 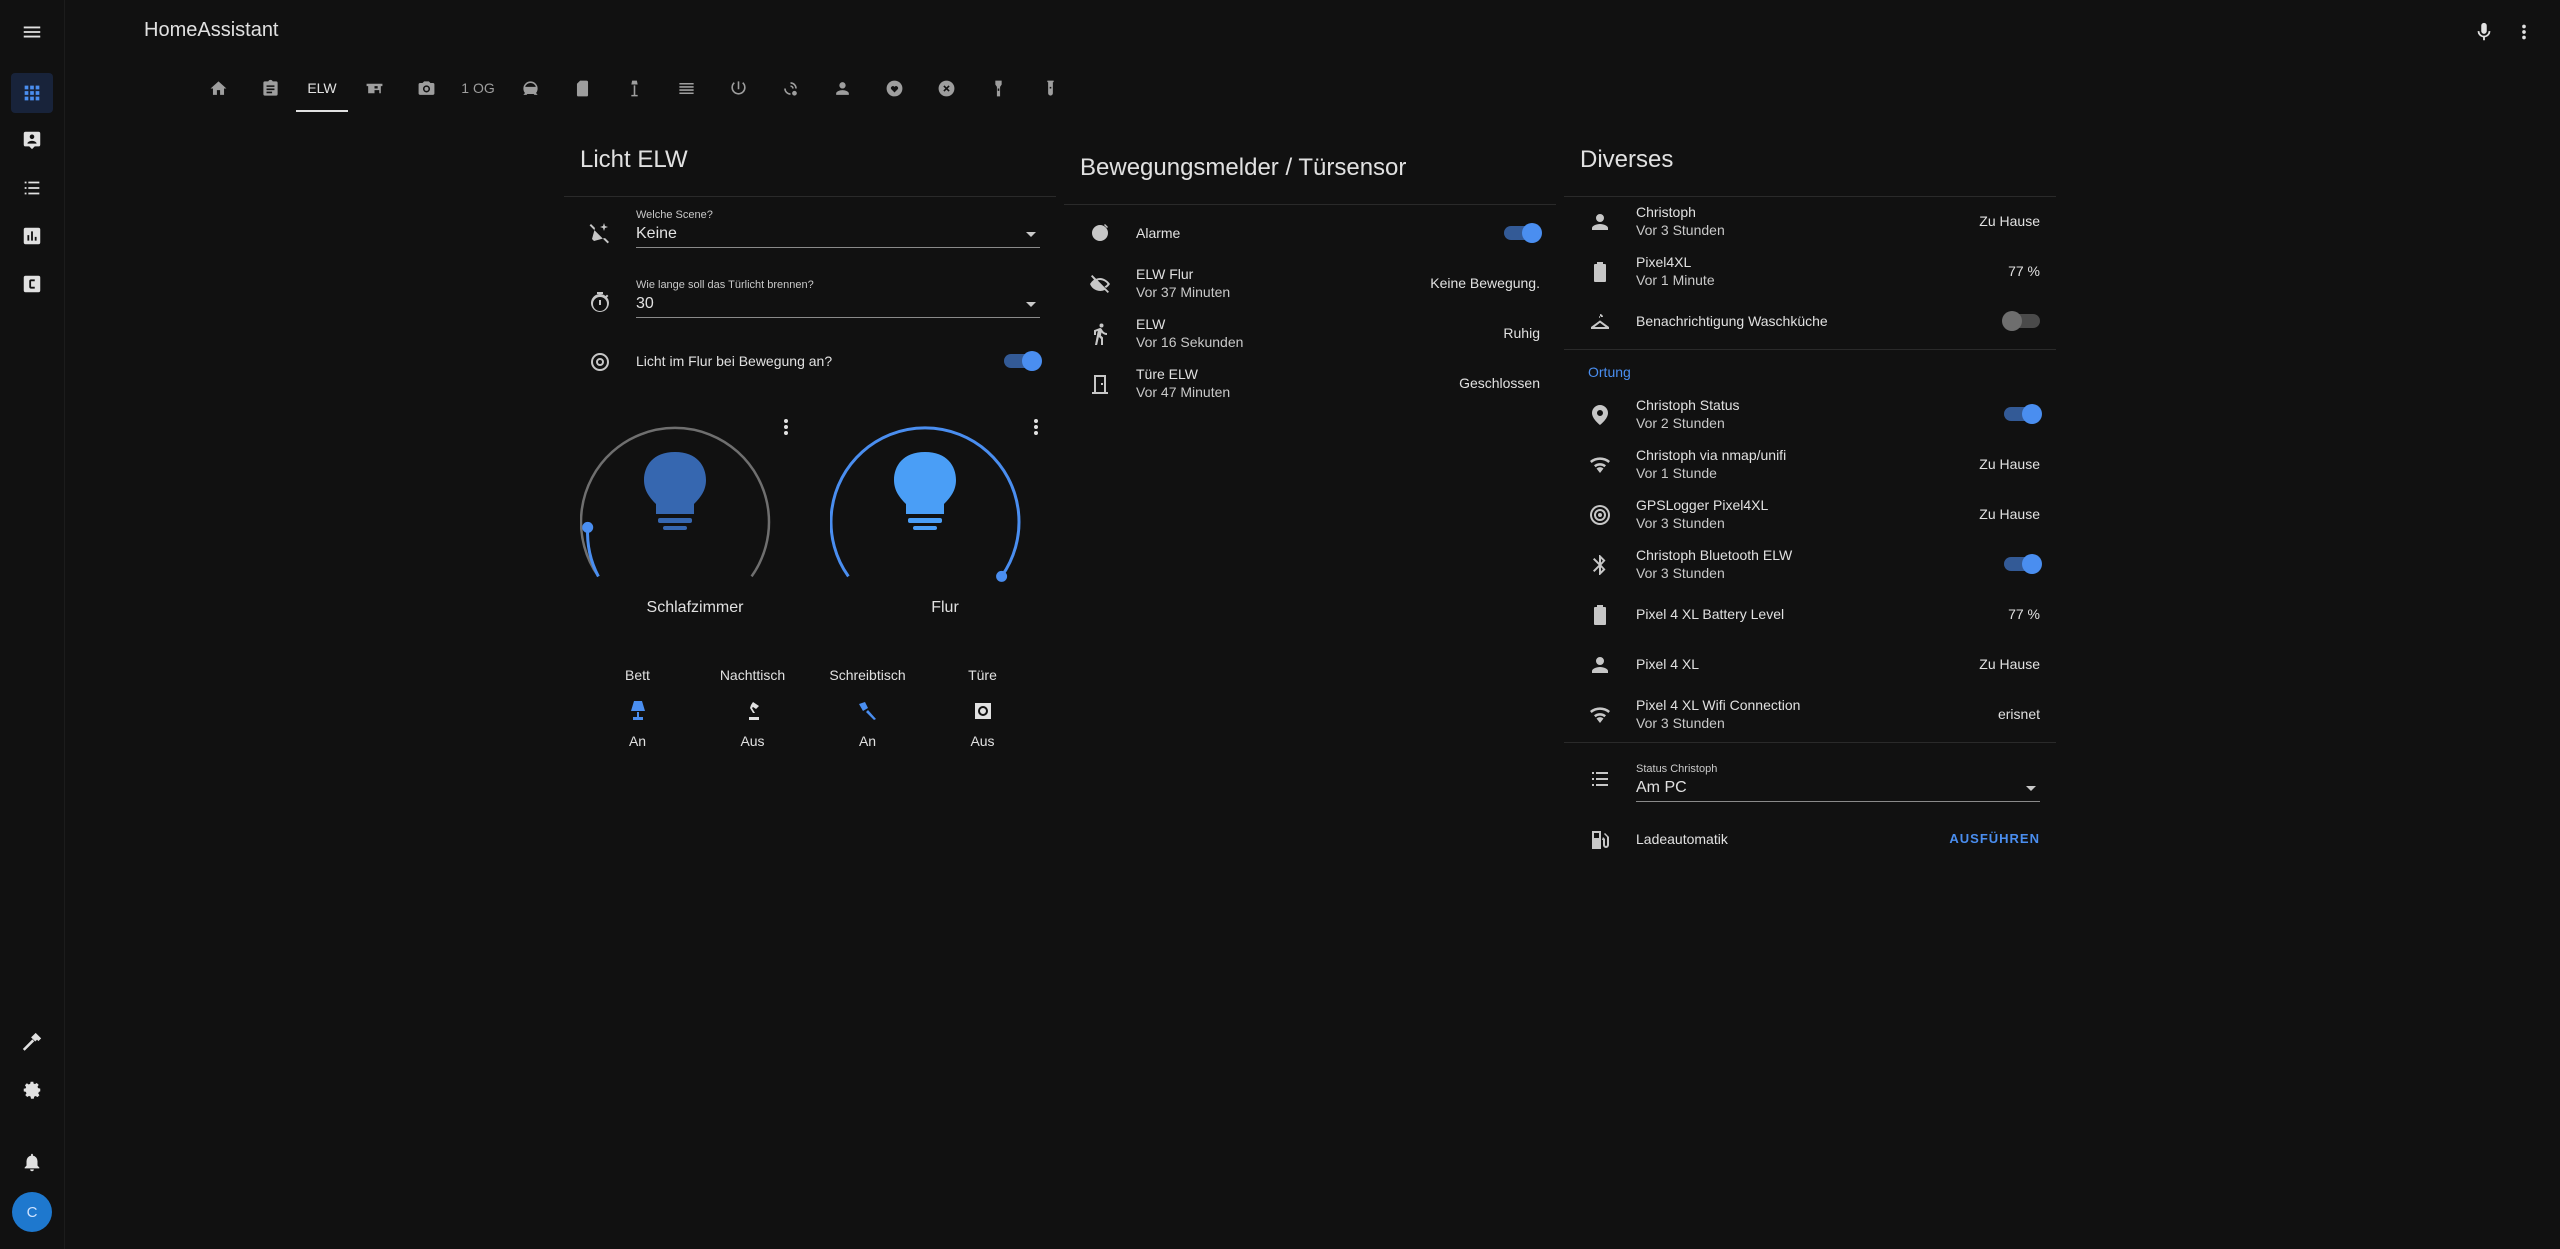 What do you see at coordinates (1810, 615) in the screenshot?
I see `row-battery-level: Pixel 4 XL Battery Level 77 %` at bounding box center [1810, 615].